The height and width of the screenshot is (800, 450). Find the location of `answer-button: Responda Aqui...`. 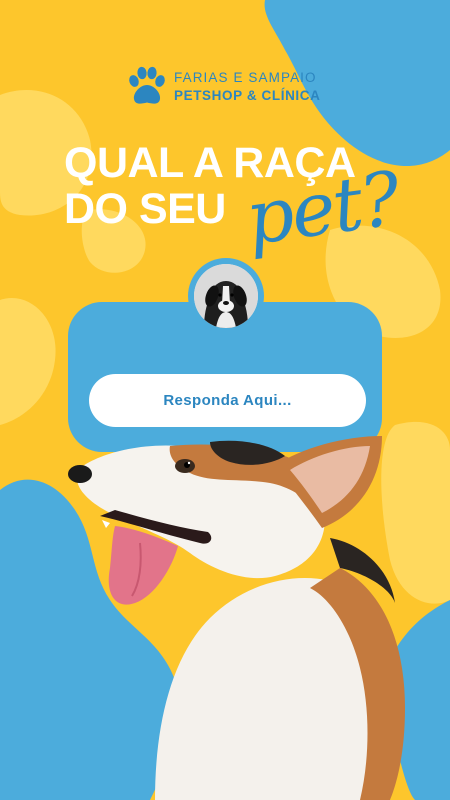

answer-button: Responda Aqui... is located at coordinates (227, 400).